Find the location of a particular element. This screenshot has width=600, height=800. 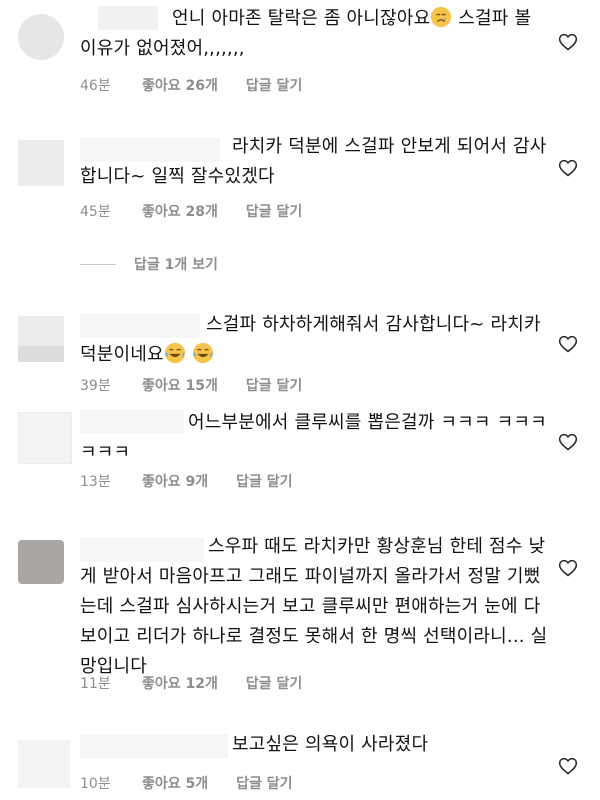

comment-text: 보고싶은 의욕이 사라졌다 is located at coordinates (330, 744).